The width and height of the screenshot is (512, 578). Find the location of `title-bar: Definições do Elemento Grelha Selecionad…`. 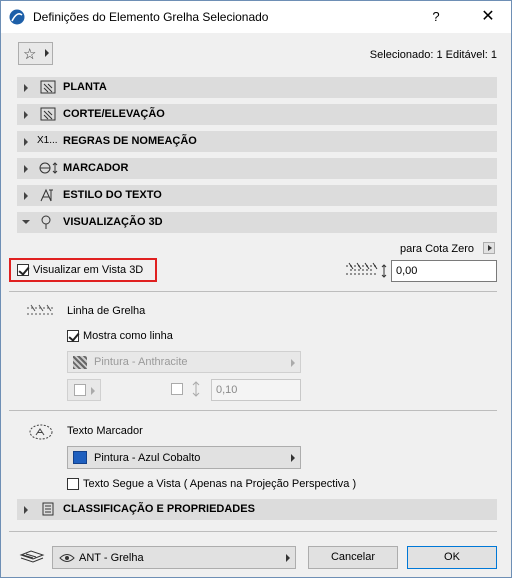

title-bar: Definições do Elemento Grelha Selecionad… is located at coordinates (256, 17).